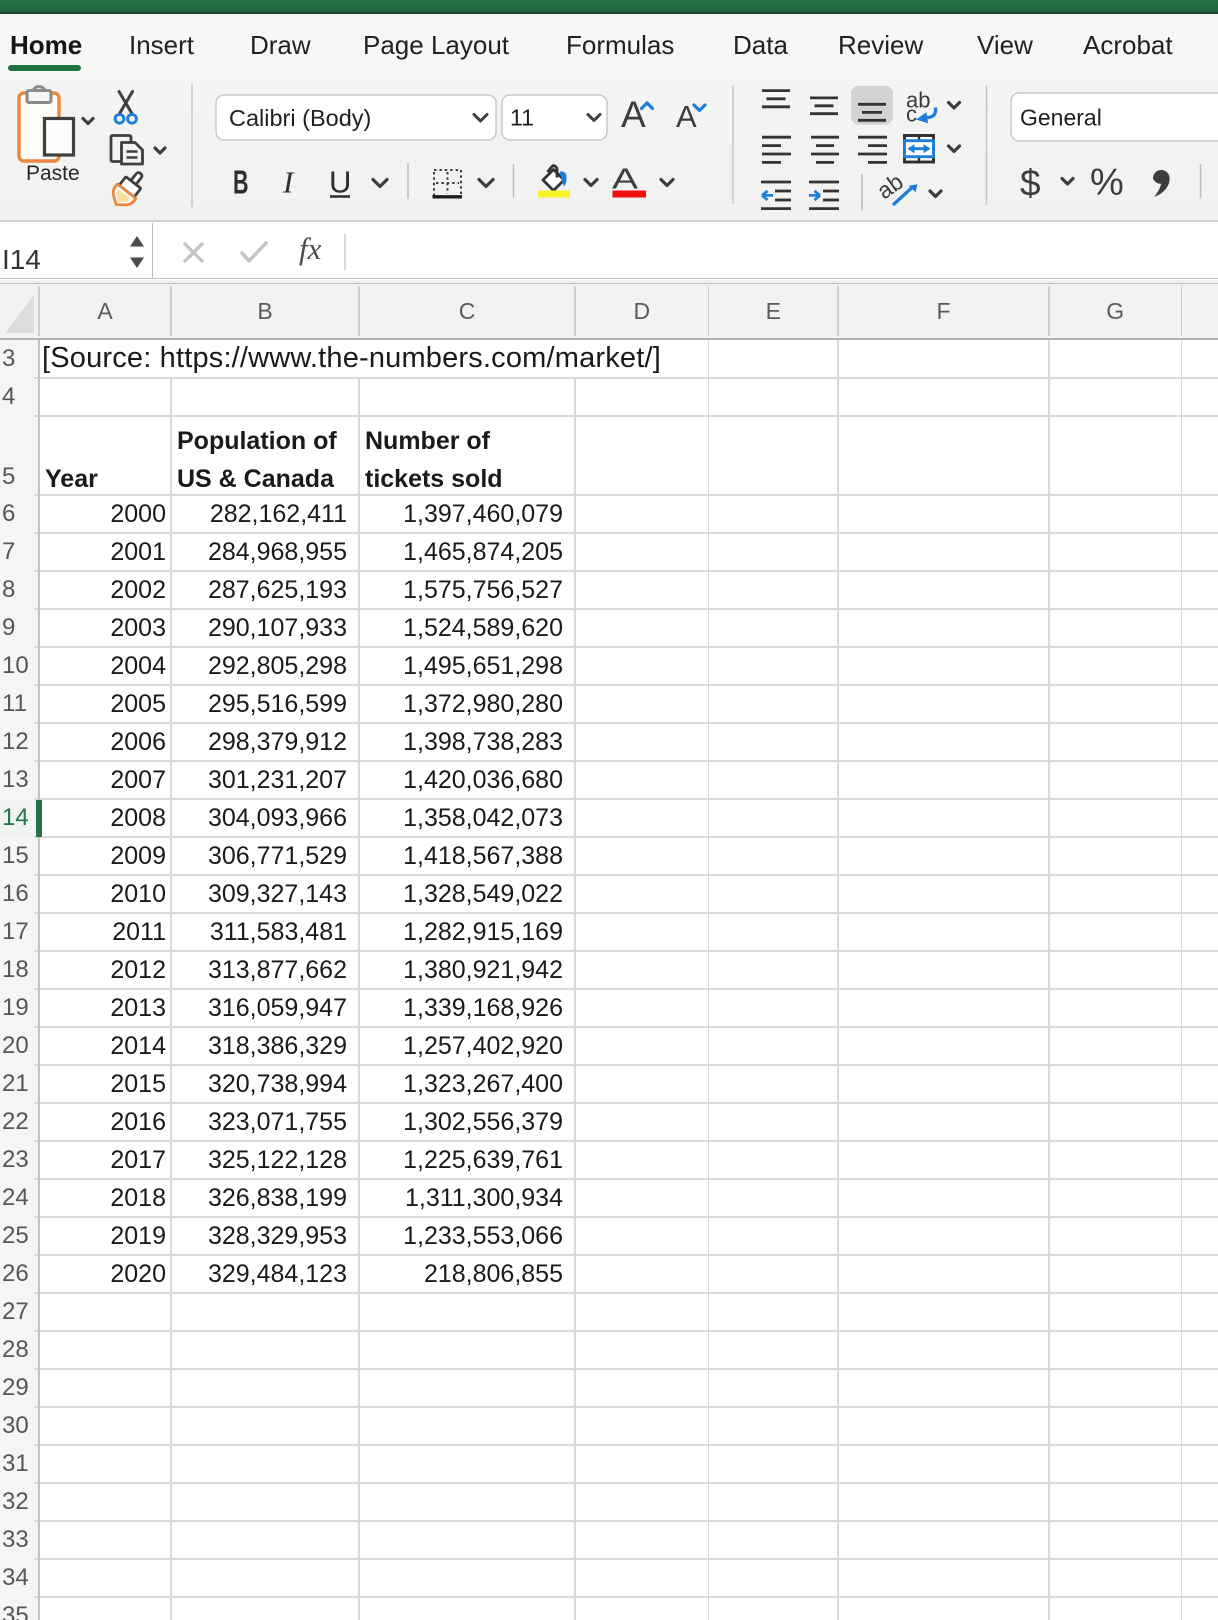 This screenshot has height=1620, width=1218. I want to click on svg-text: I, so click(288, 182).